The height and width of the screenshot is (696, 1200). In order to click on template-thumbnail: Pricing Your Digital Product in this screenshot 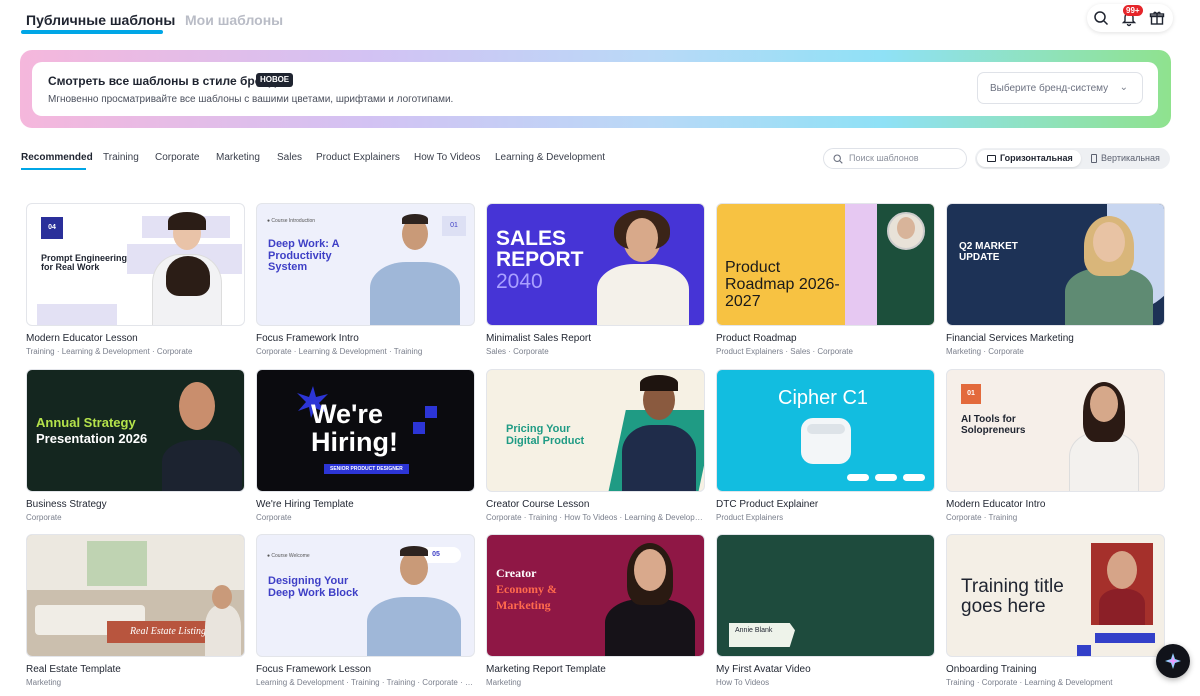, I will do `click(595, 430)`.